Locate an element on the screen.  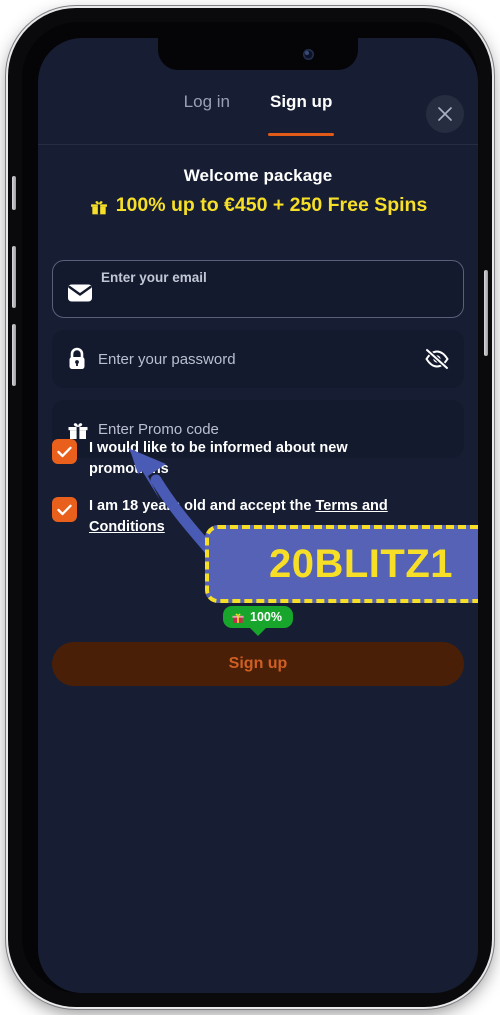
welcome-offer-text: 100% up to €450 + 250 Free Spins is located at coordinates (271, 205).